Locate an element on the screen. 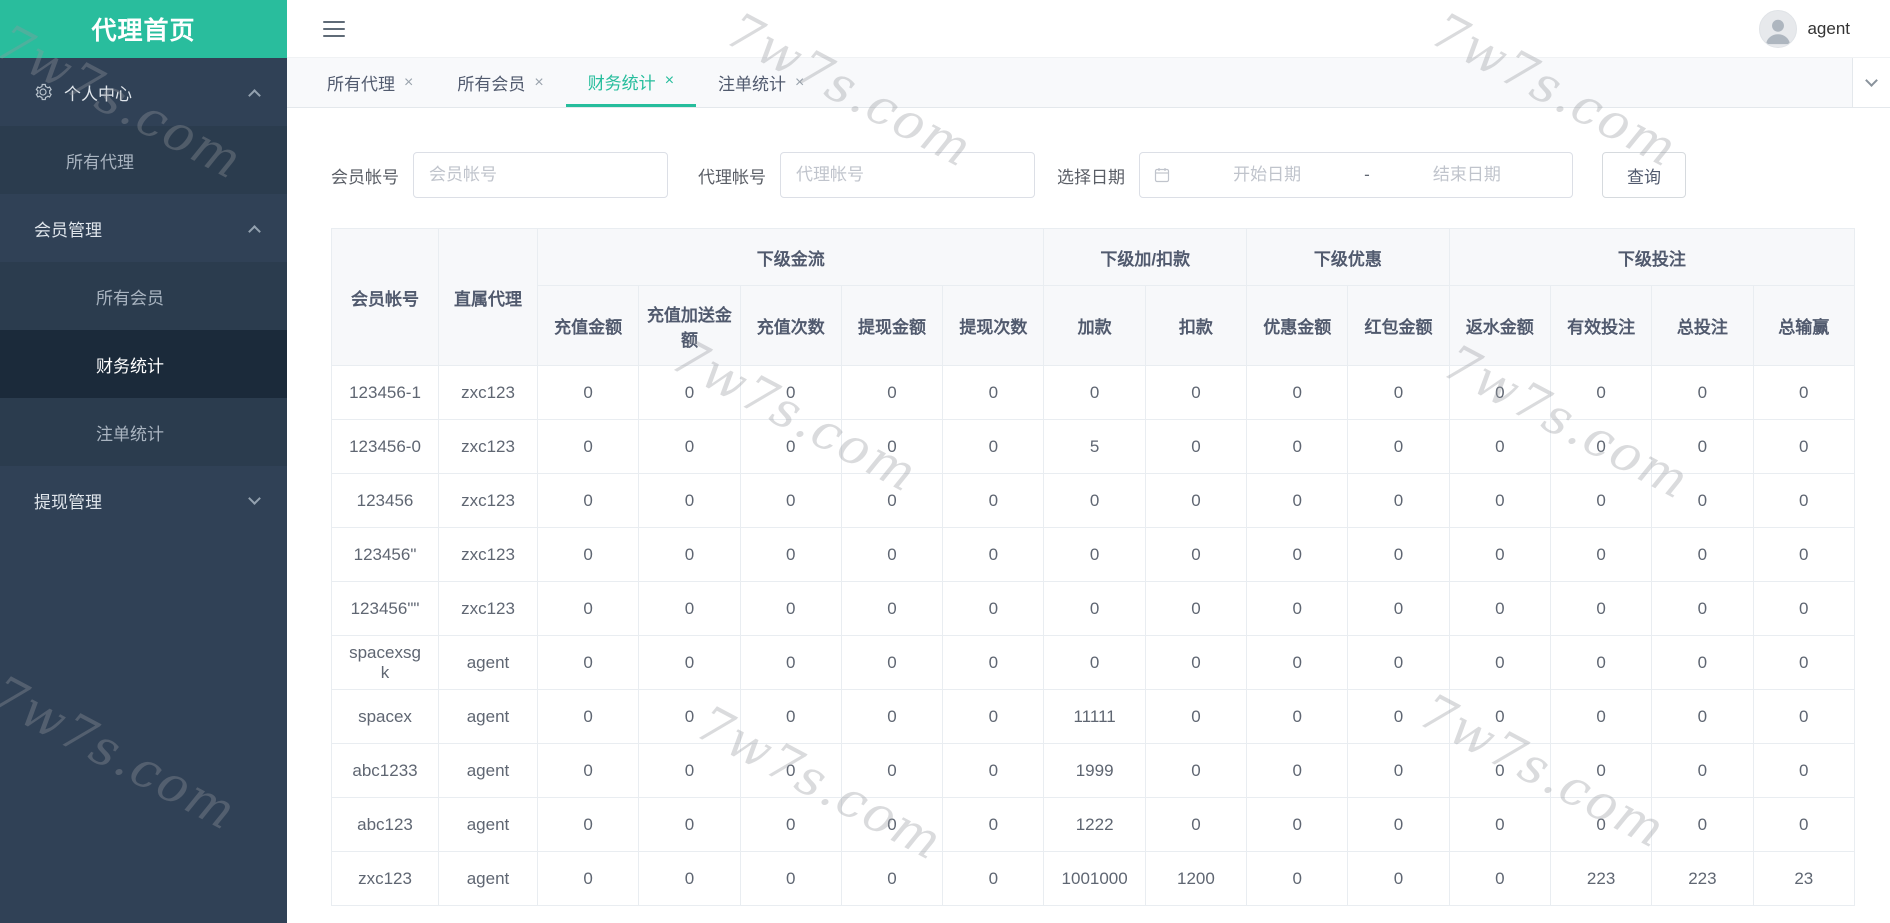 This screenshot has width=1890, height=923. sidebar-item-withdrawal-management: 提现管理 is located at coordinates (143, 500).